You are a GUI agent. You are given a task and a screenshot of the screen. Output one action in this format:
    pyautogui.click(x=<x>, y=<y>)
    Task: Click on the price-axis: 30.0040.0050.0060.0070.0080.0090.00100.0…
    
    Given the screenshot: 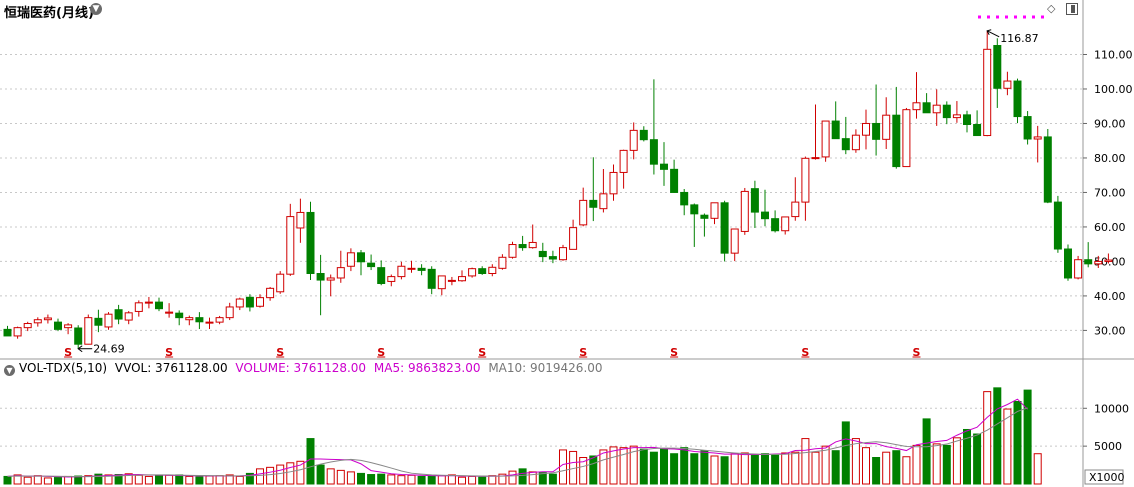 What is the action you would take?
    pyautogui.click(x=1108, y=192)
    